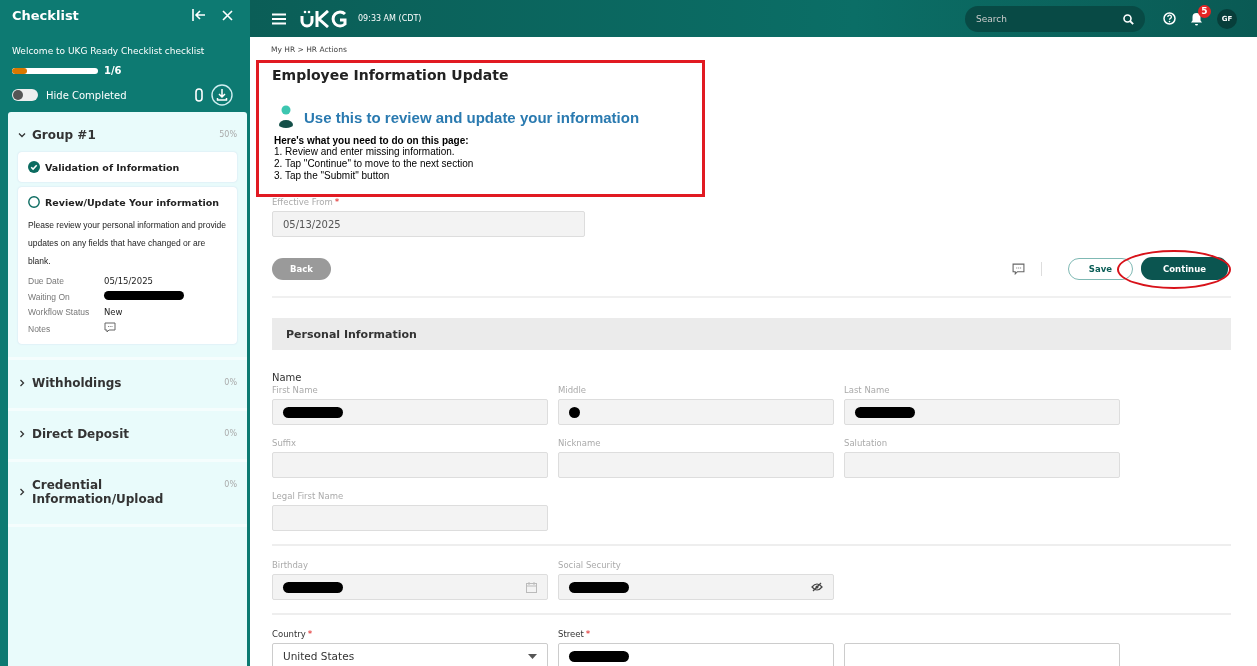 Image resolution: width=1257 pixels, height=666 pixels. What do you see at coordinates (391, 75) in the screenshot?
I see `page-title: Employee Information Update` at bounding box center [391, 75].